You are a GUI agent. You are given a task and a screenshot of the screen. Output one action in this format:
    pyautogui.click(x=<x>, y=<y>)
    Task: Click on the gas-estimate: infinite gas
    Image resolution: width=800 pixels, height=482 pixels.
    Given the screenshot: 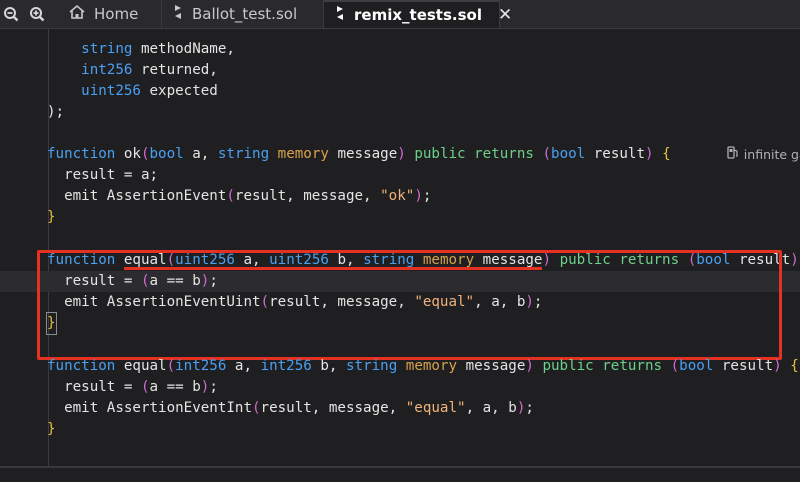 What is the action you would take?
    pyautogui.click(x=747, y=154)
    